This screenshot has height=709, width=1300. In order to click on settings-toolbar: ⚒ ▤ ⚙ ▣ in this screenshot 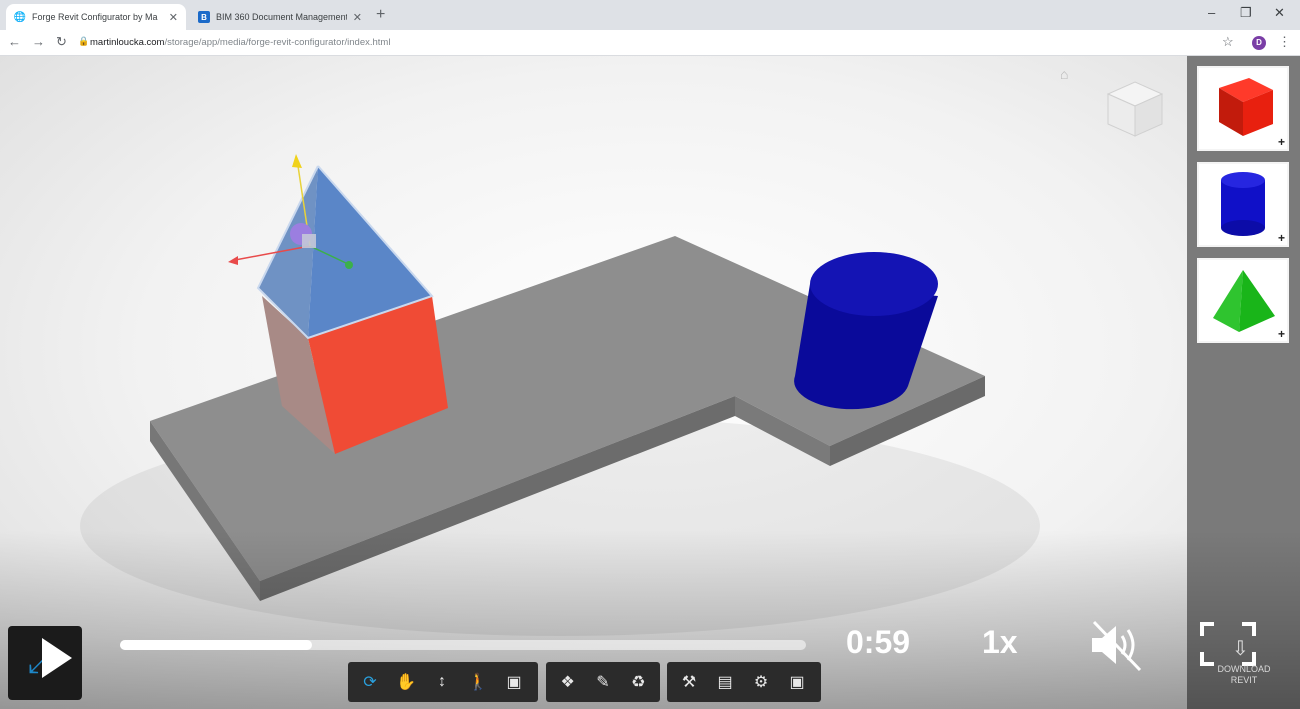, I will do `click(744, 682)`.